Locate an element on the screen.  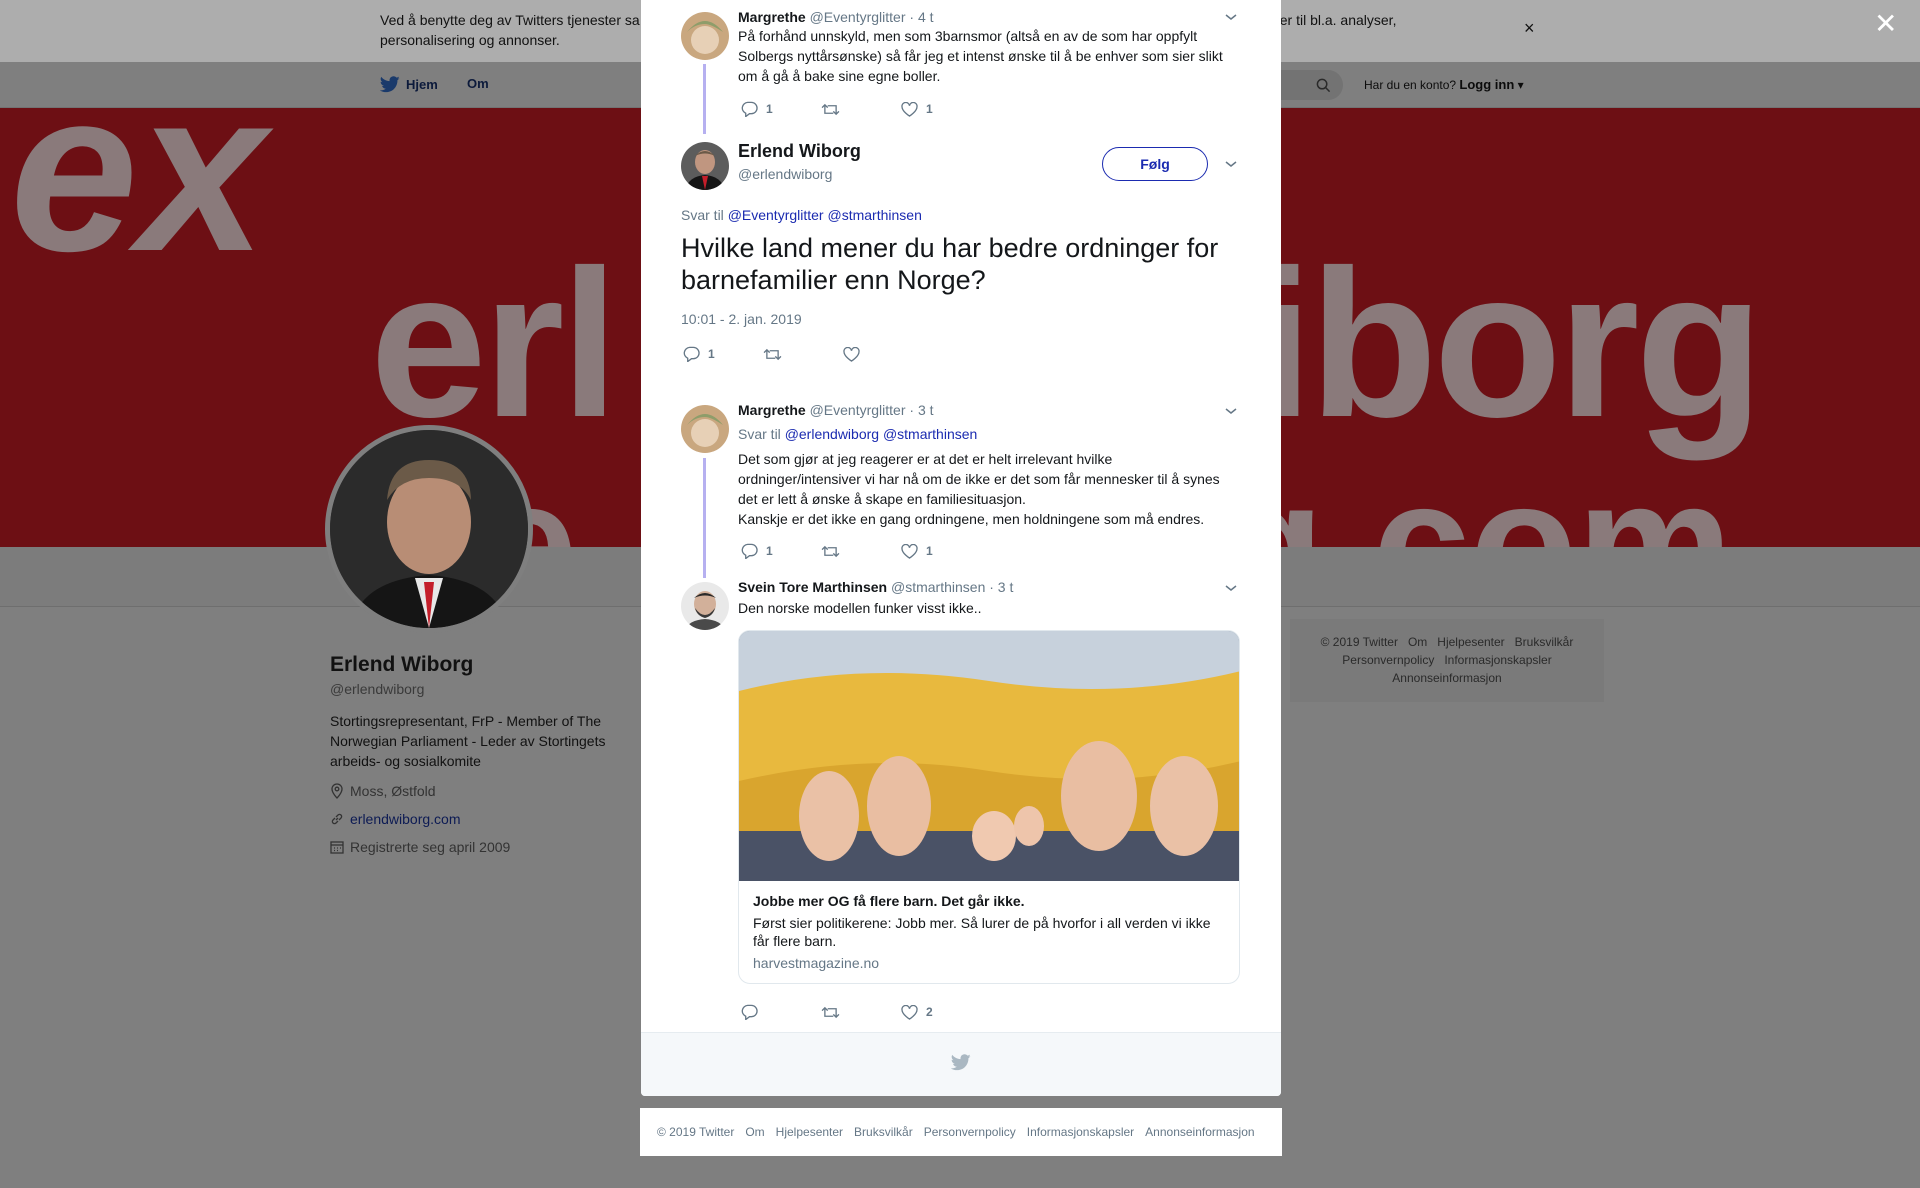
follow-button: Følg is located at coordinates (1155, 164).